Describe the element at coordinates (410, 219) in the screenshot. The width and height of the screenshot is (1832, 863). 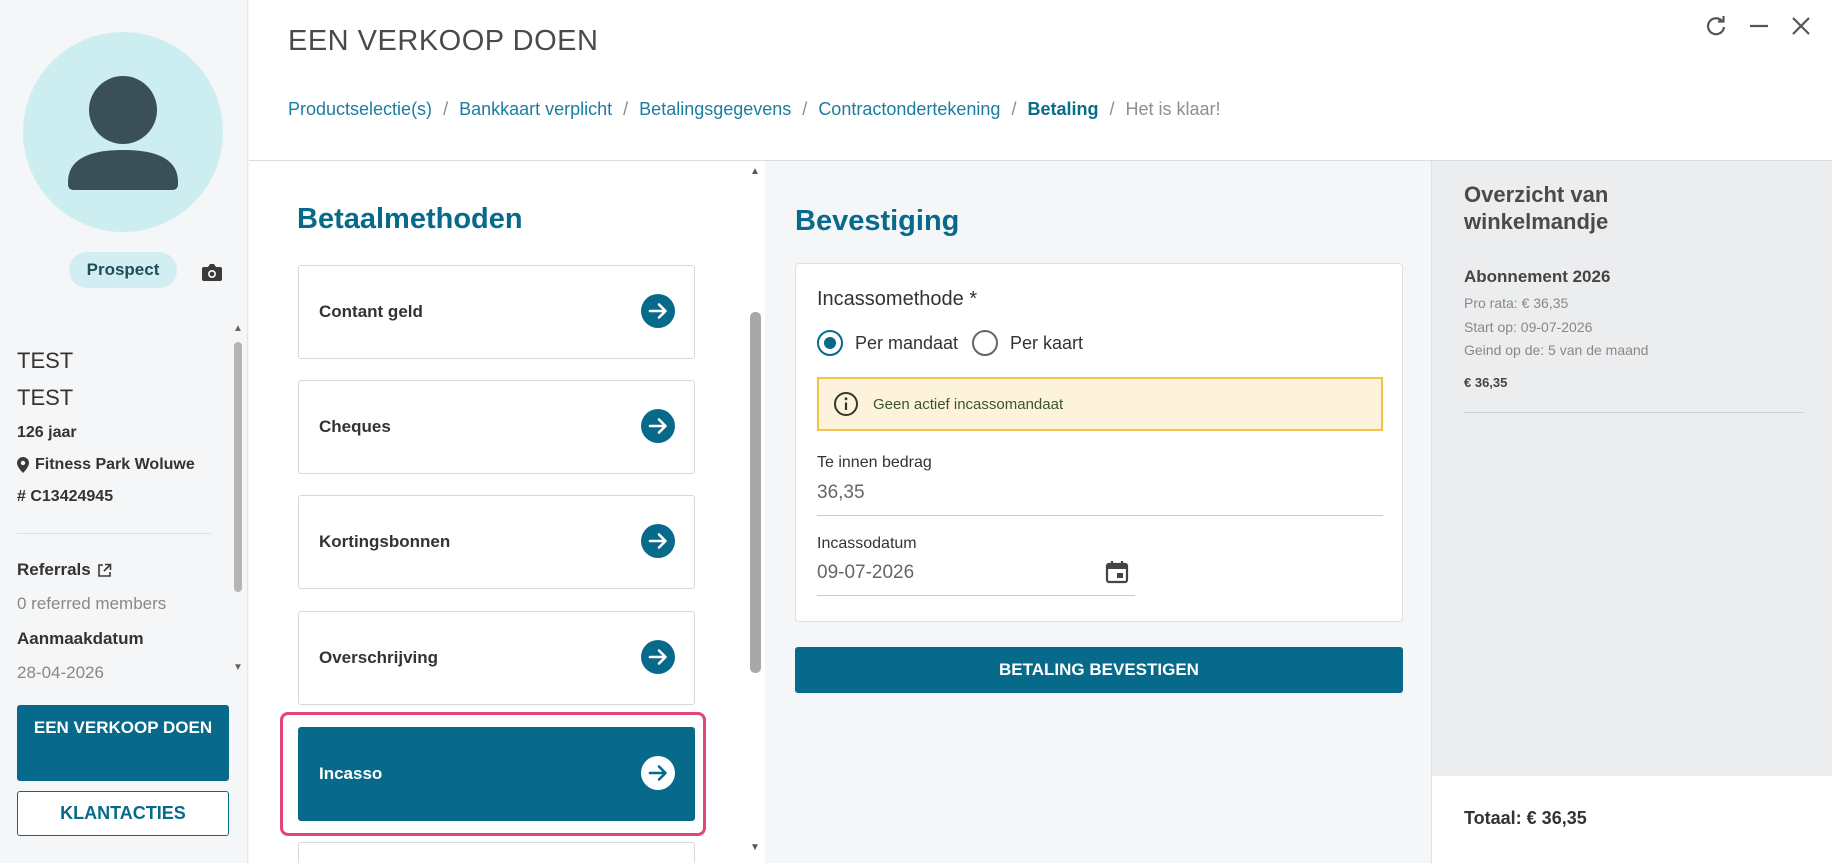
I see `payment-methods-title: Betaalmethoden` at that location.